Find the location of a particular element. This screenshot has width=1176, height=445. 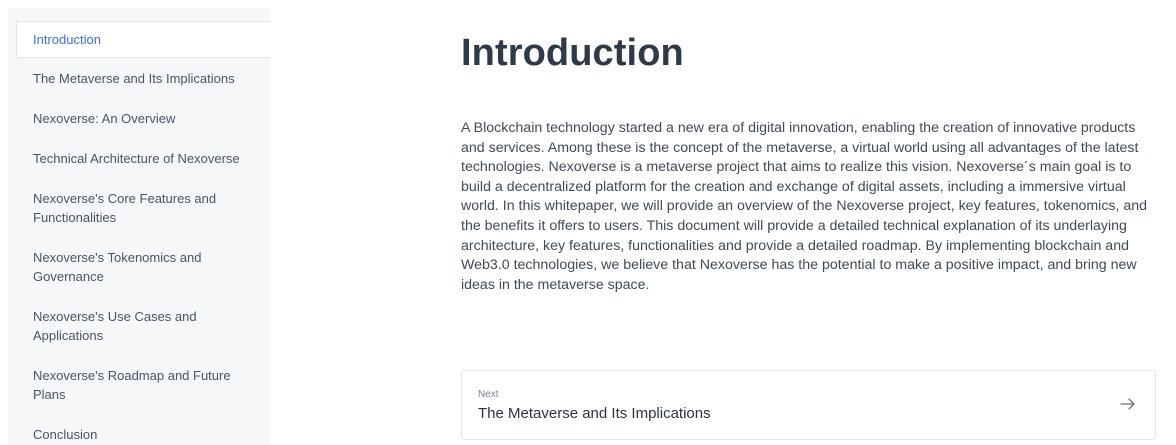

sidebar-item-technical-architecture: Technical Architecture of Nexoverse is located at coordinates (143, 158).